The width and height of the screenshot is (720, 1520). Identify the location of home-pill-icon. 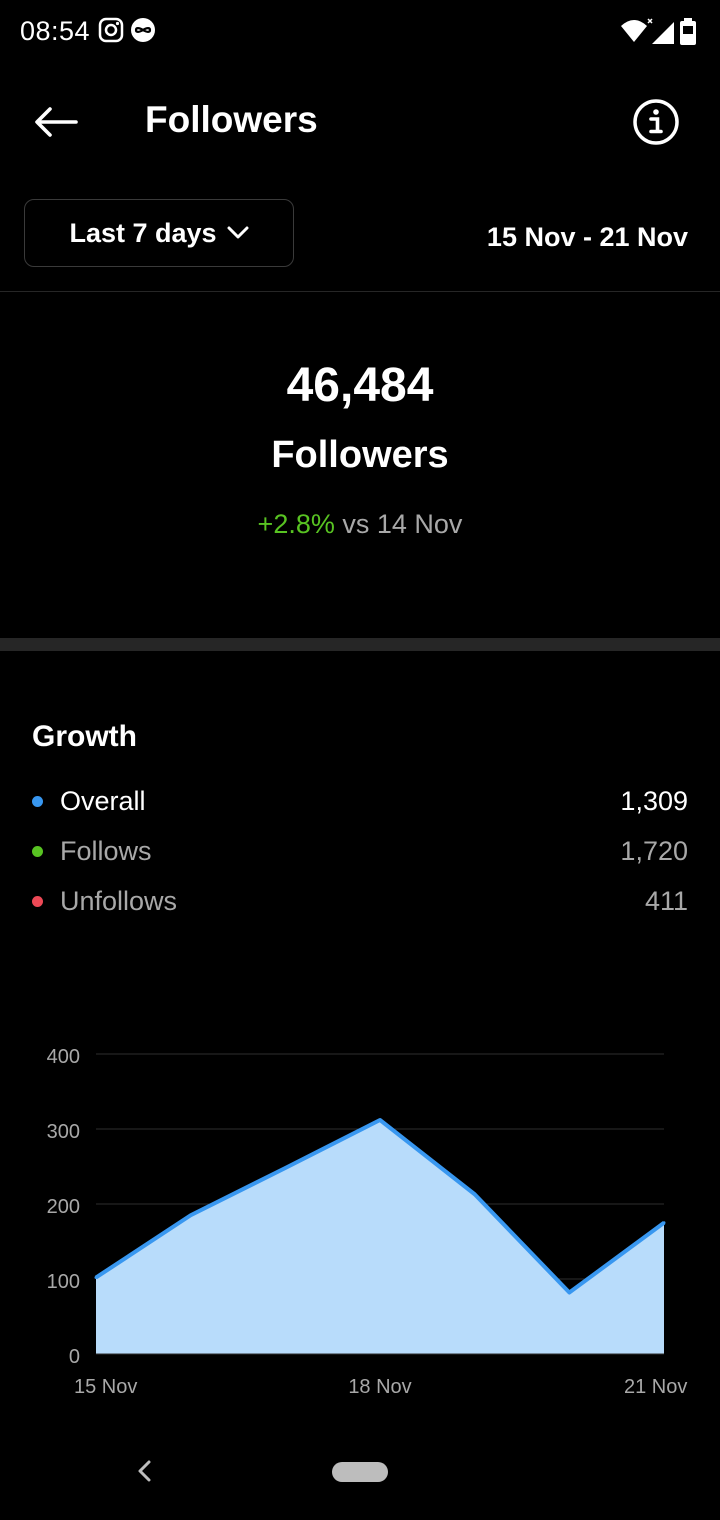
(360, 1472).